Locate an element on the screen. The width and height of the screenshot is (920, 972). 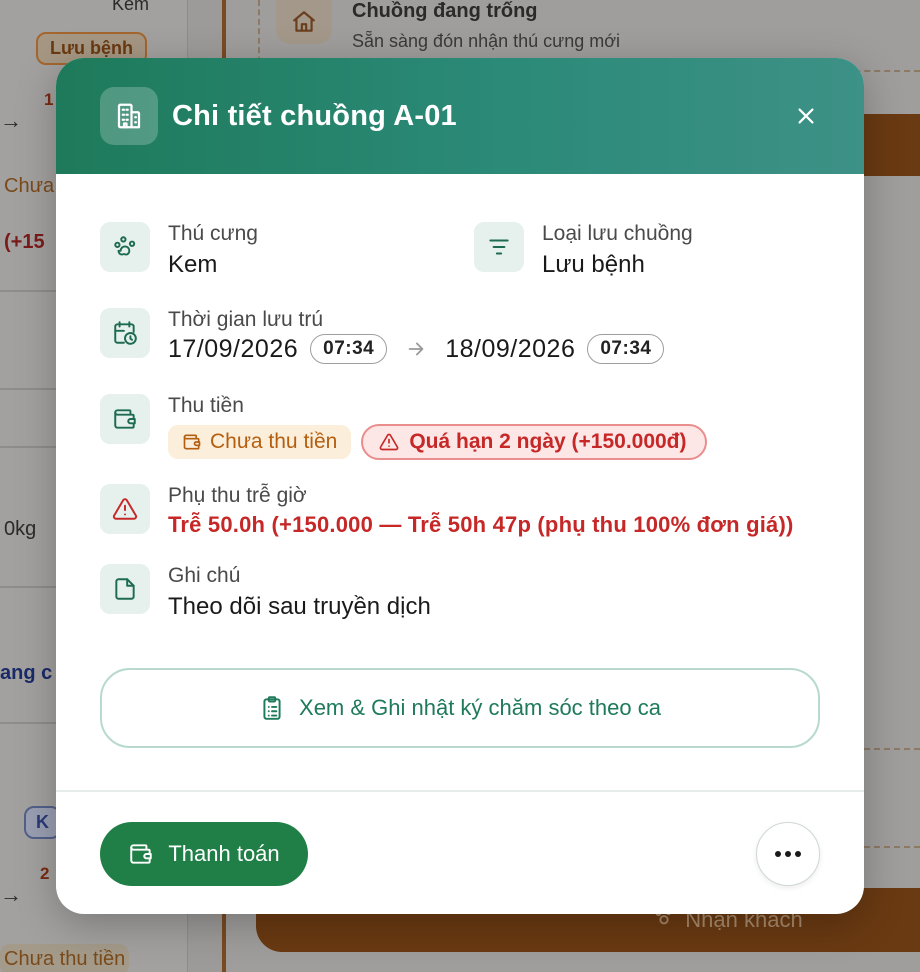
stay-time-range: 17/09/2026 07:34 18/09/2026 07:34 is located at coordinates (416, 349).